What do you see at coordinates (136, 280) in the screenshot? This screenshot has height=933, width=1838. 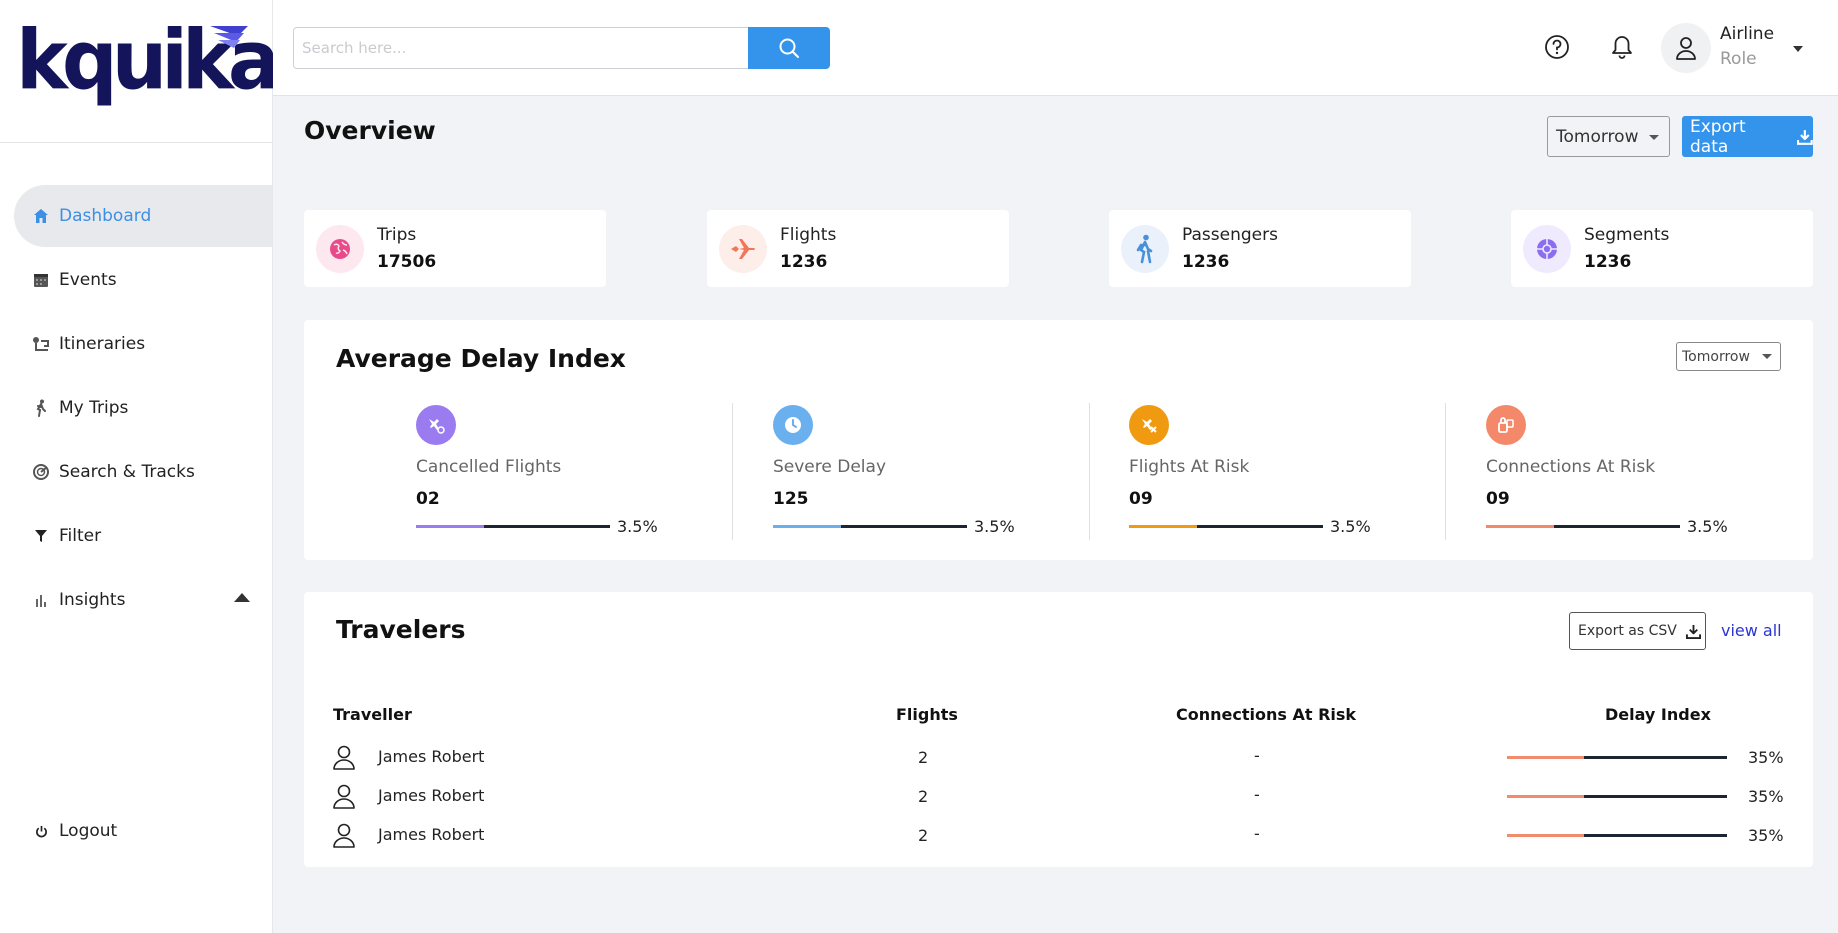 I see `sidebar-item-events: Events` at bounding box center [136, 280].